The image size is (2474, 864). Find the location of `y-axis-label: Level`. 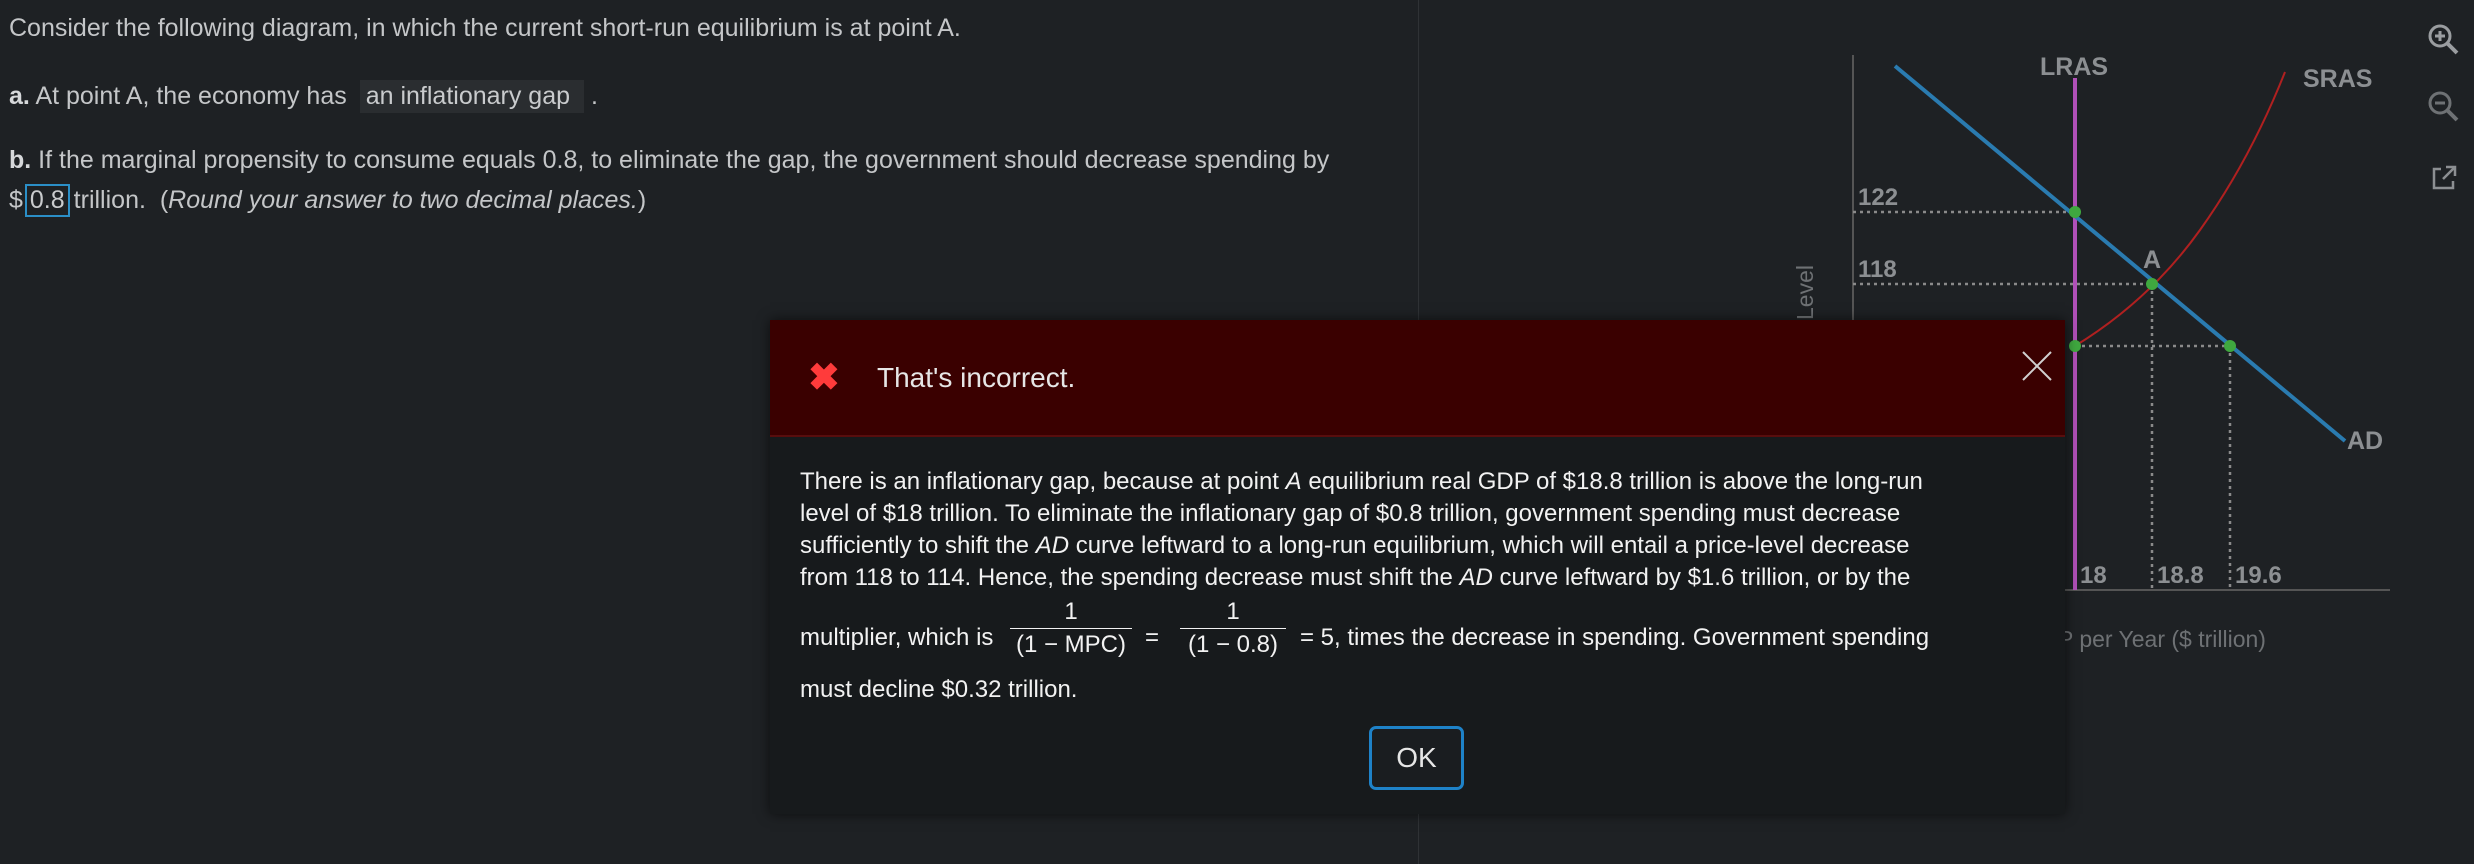

y-axis-label: Level is located at coordinates (1805, 292).